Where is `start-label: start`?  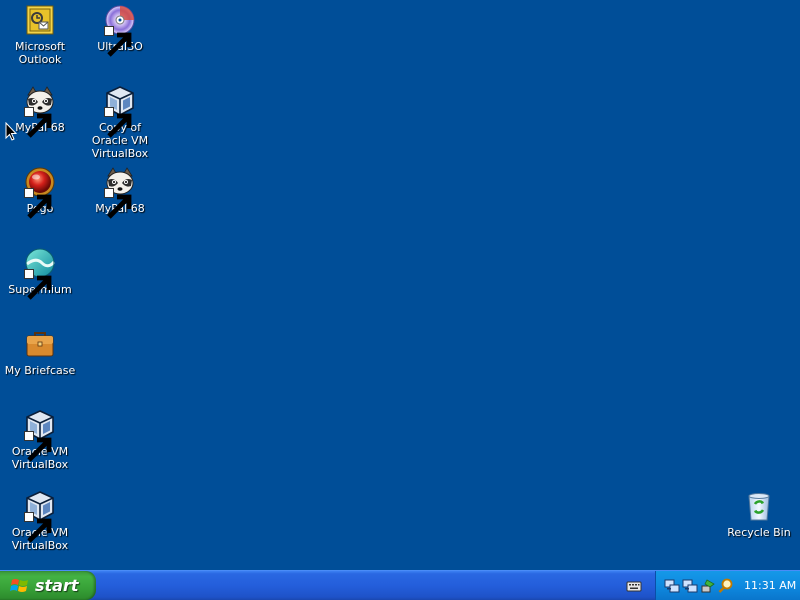 start-label: start is located at coordinates (57, 585).